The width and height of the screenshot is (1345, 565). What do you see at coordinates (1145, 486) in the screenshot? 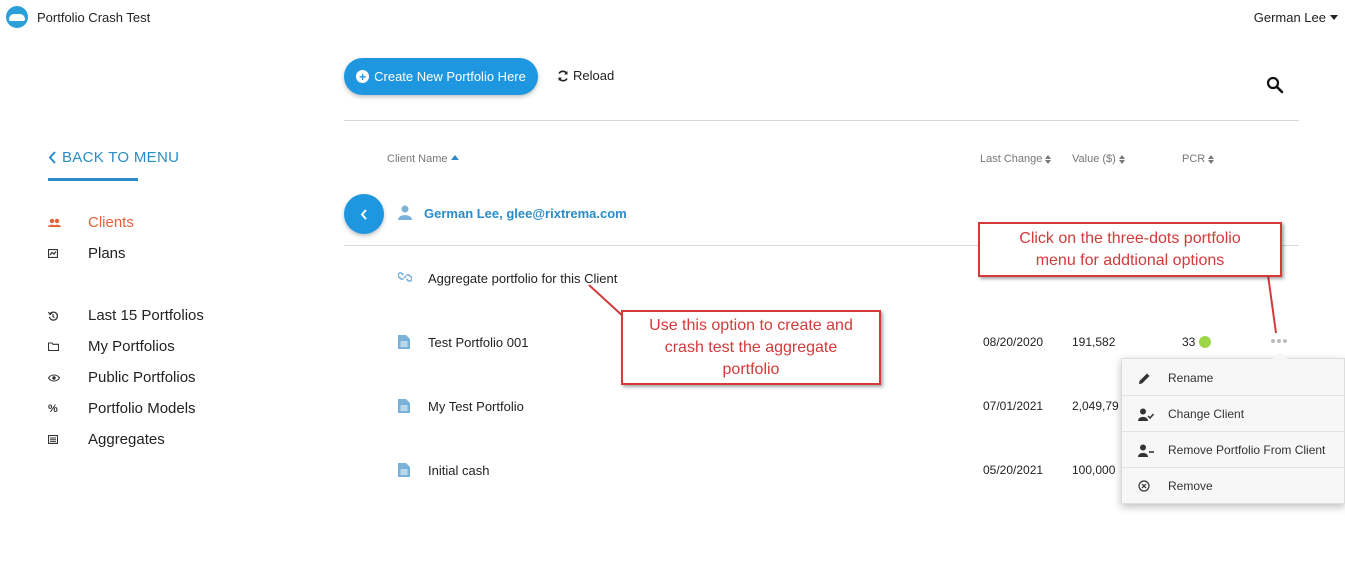
I see `remove-circle-icon` at bounding box center [1145, 486].